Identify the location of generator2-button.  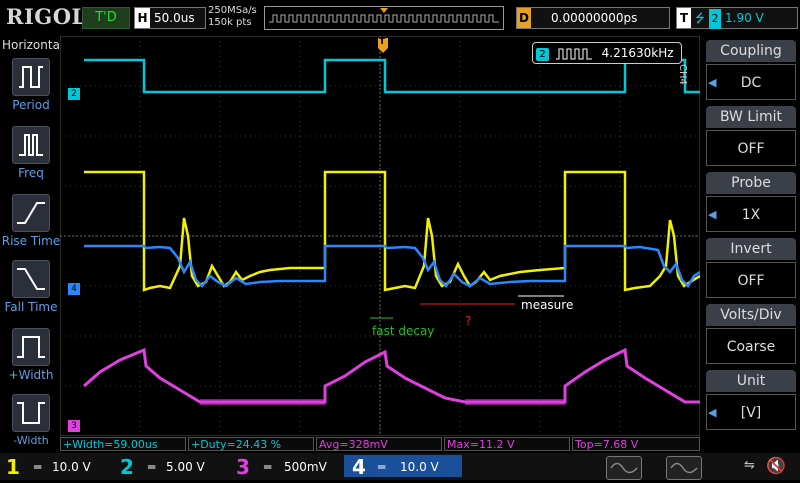
(684, 468).